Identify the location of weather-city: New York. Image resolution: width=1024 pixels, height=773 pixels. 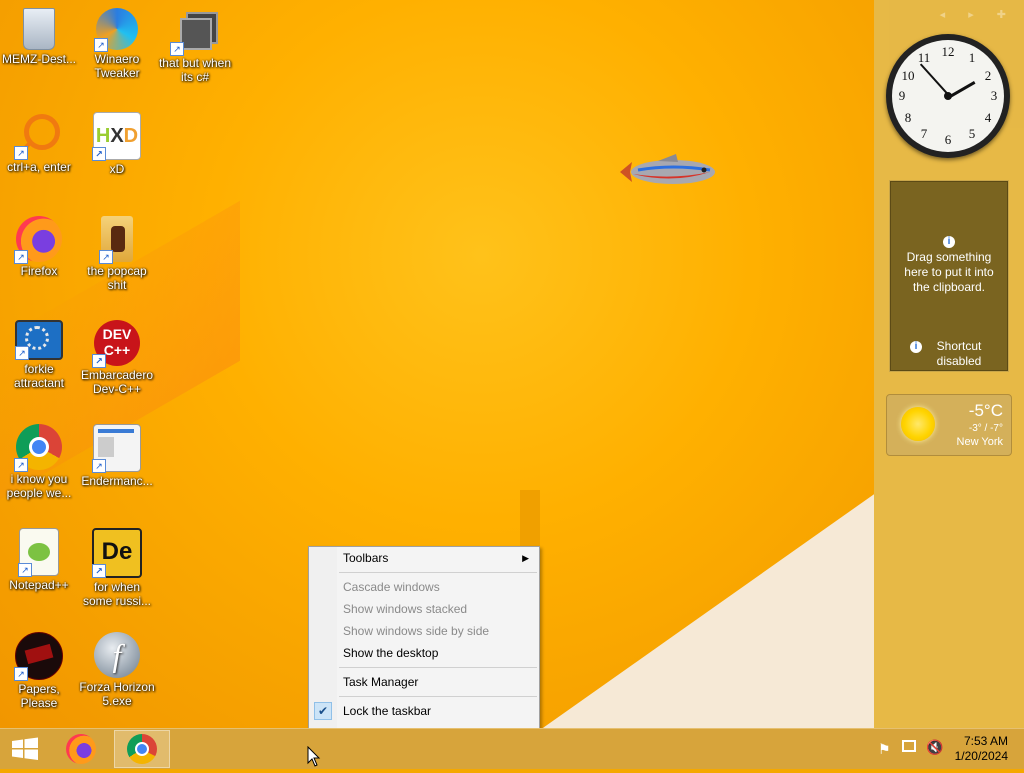
(979, 442).